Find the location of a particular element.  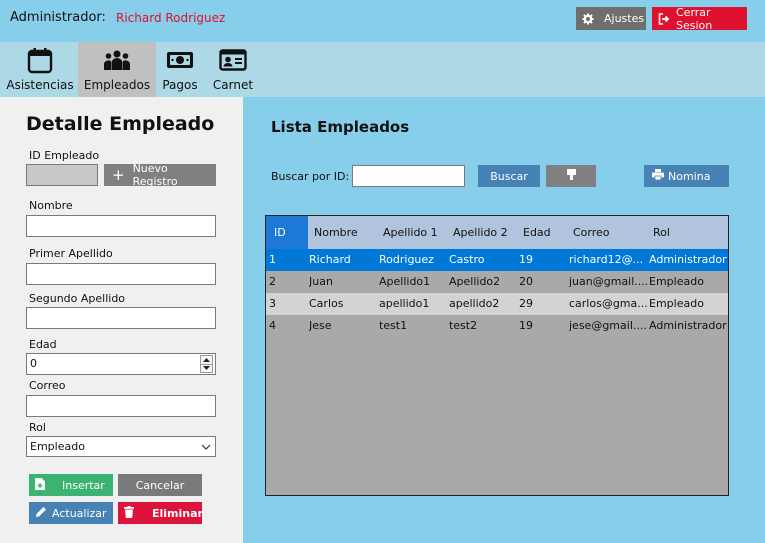

cell-apellido2: Castro is located at coordinates (467, 259).